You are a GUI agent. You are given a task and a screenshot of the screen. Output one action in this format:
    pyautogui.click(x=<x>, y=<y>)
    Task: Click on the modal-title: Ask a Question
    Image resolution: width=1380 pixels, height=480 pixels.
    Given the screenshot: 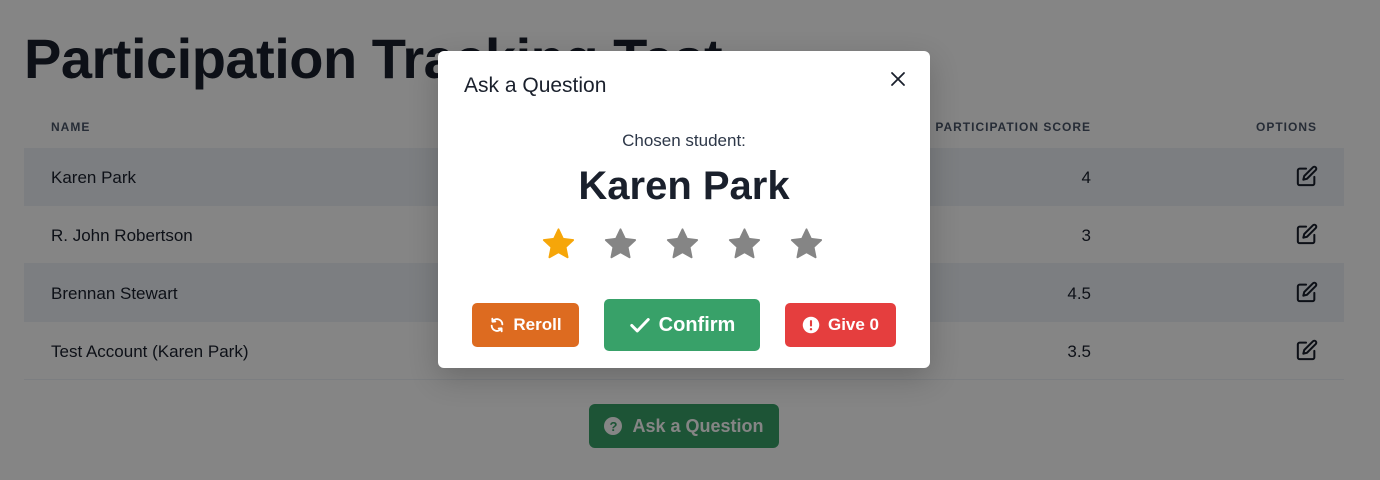 What is the action you would take?
    pyautogui.click(x=535, y=85)
    